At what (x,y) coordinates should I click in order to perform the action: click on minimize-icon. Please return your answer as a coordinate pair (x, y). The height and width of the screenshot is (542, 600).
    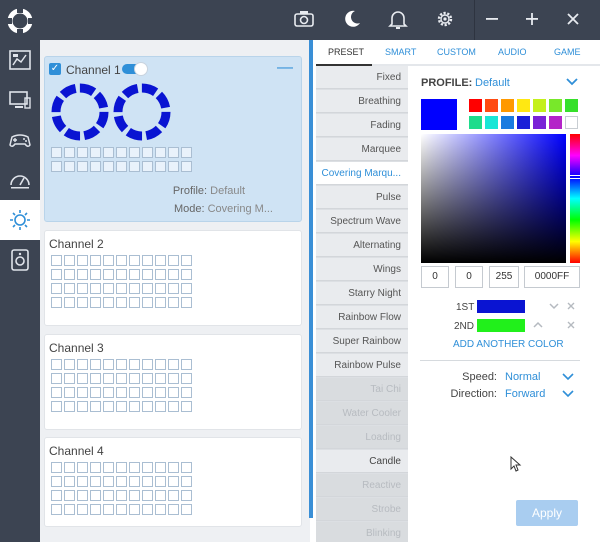
    Looking at the image, I should click on (492, 20).